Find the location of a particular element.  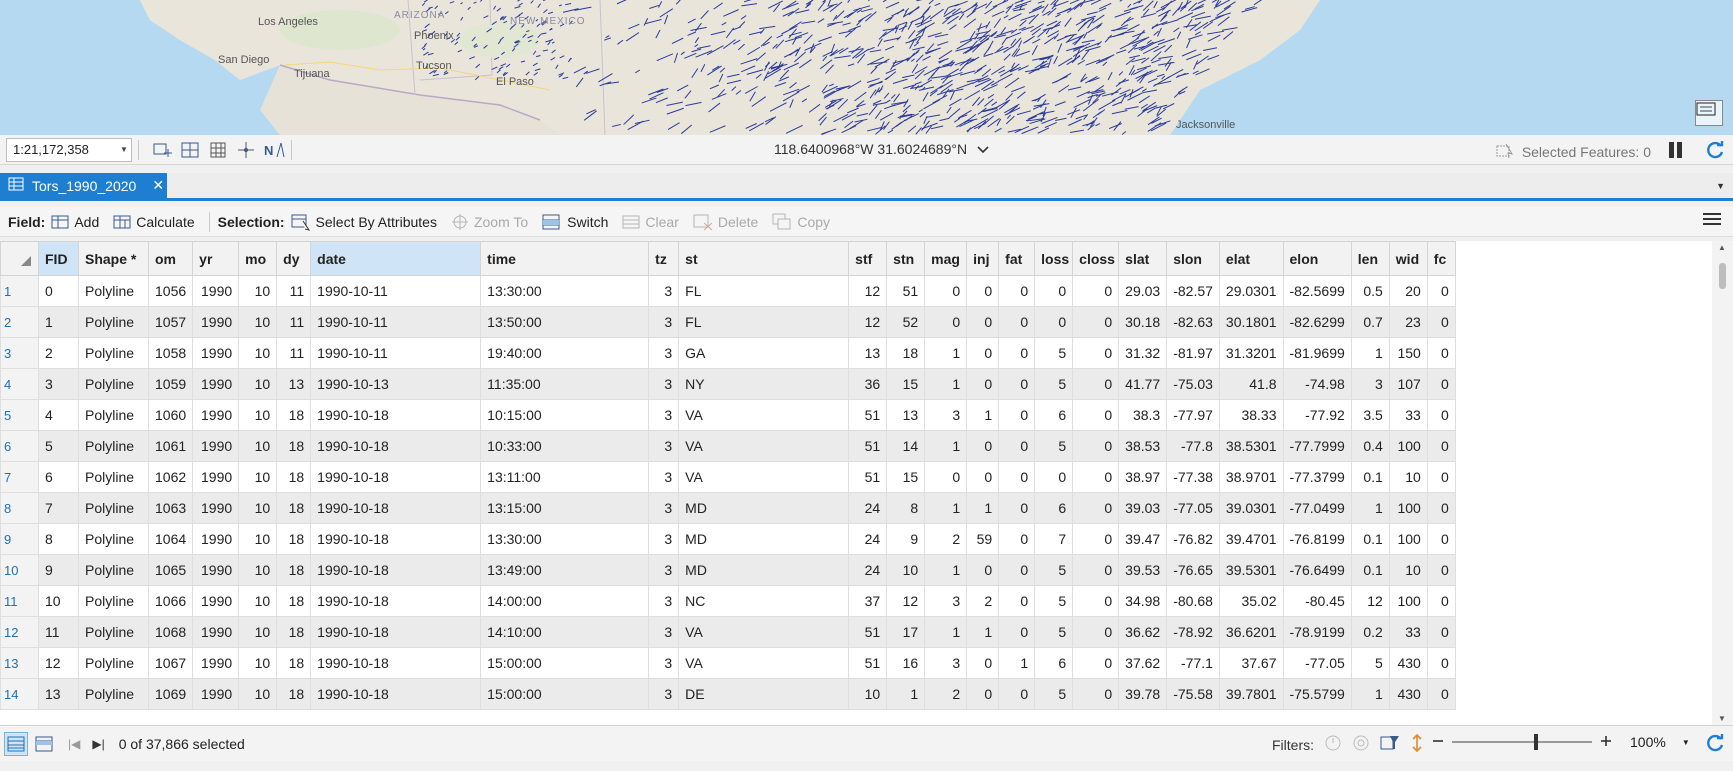

table-cell: 11 is located at coordinates (294, 322).